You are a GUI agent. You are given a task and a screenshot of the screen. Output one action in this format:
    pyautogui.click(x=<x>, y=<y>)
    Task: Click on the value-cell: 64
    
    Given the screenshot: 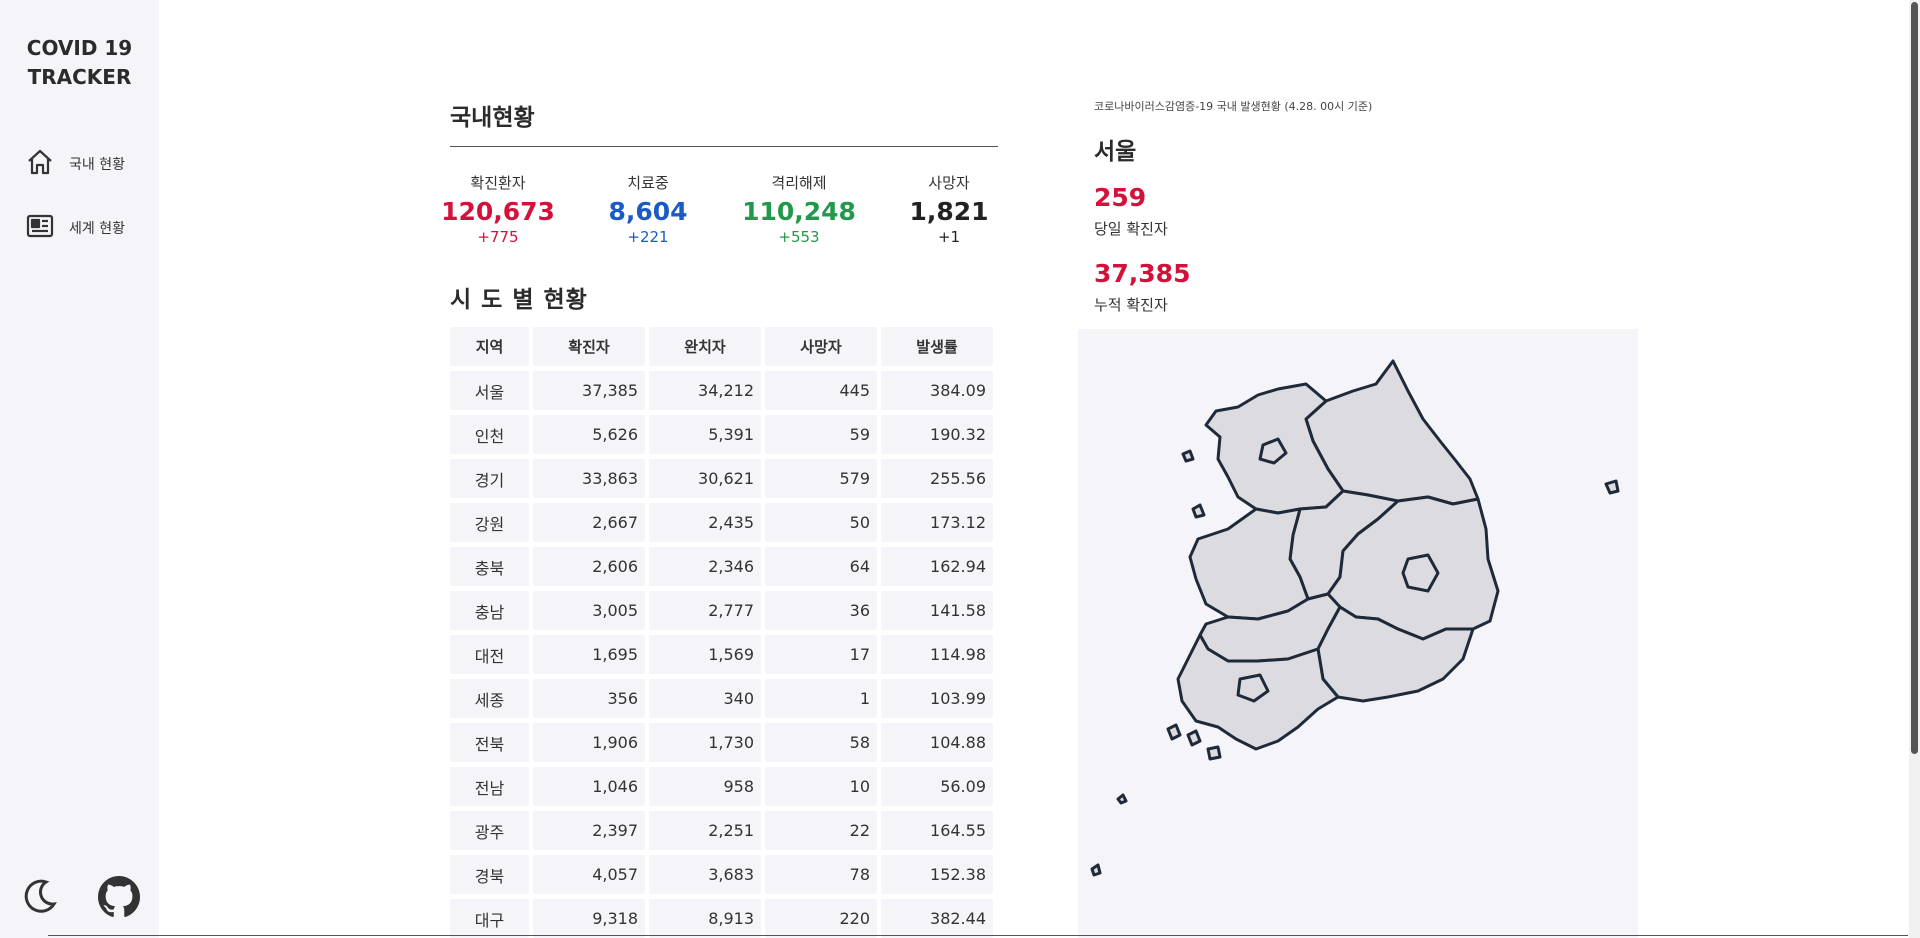 What is the action you would take?
    pyautogui.click(x=821, y=566)
    